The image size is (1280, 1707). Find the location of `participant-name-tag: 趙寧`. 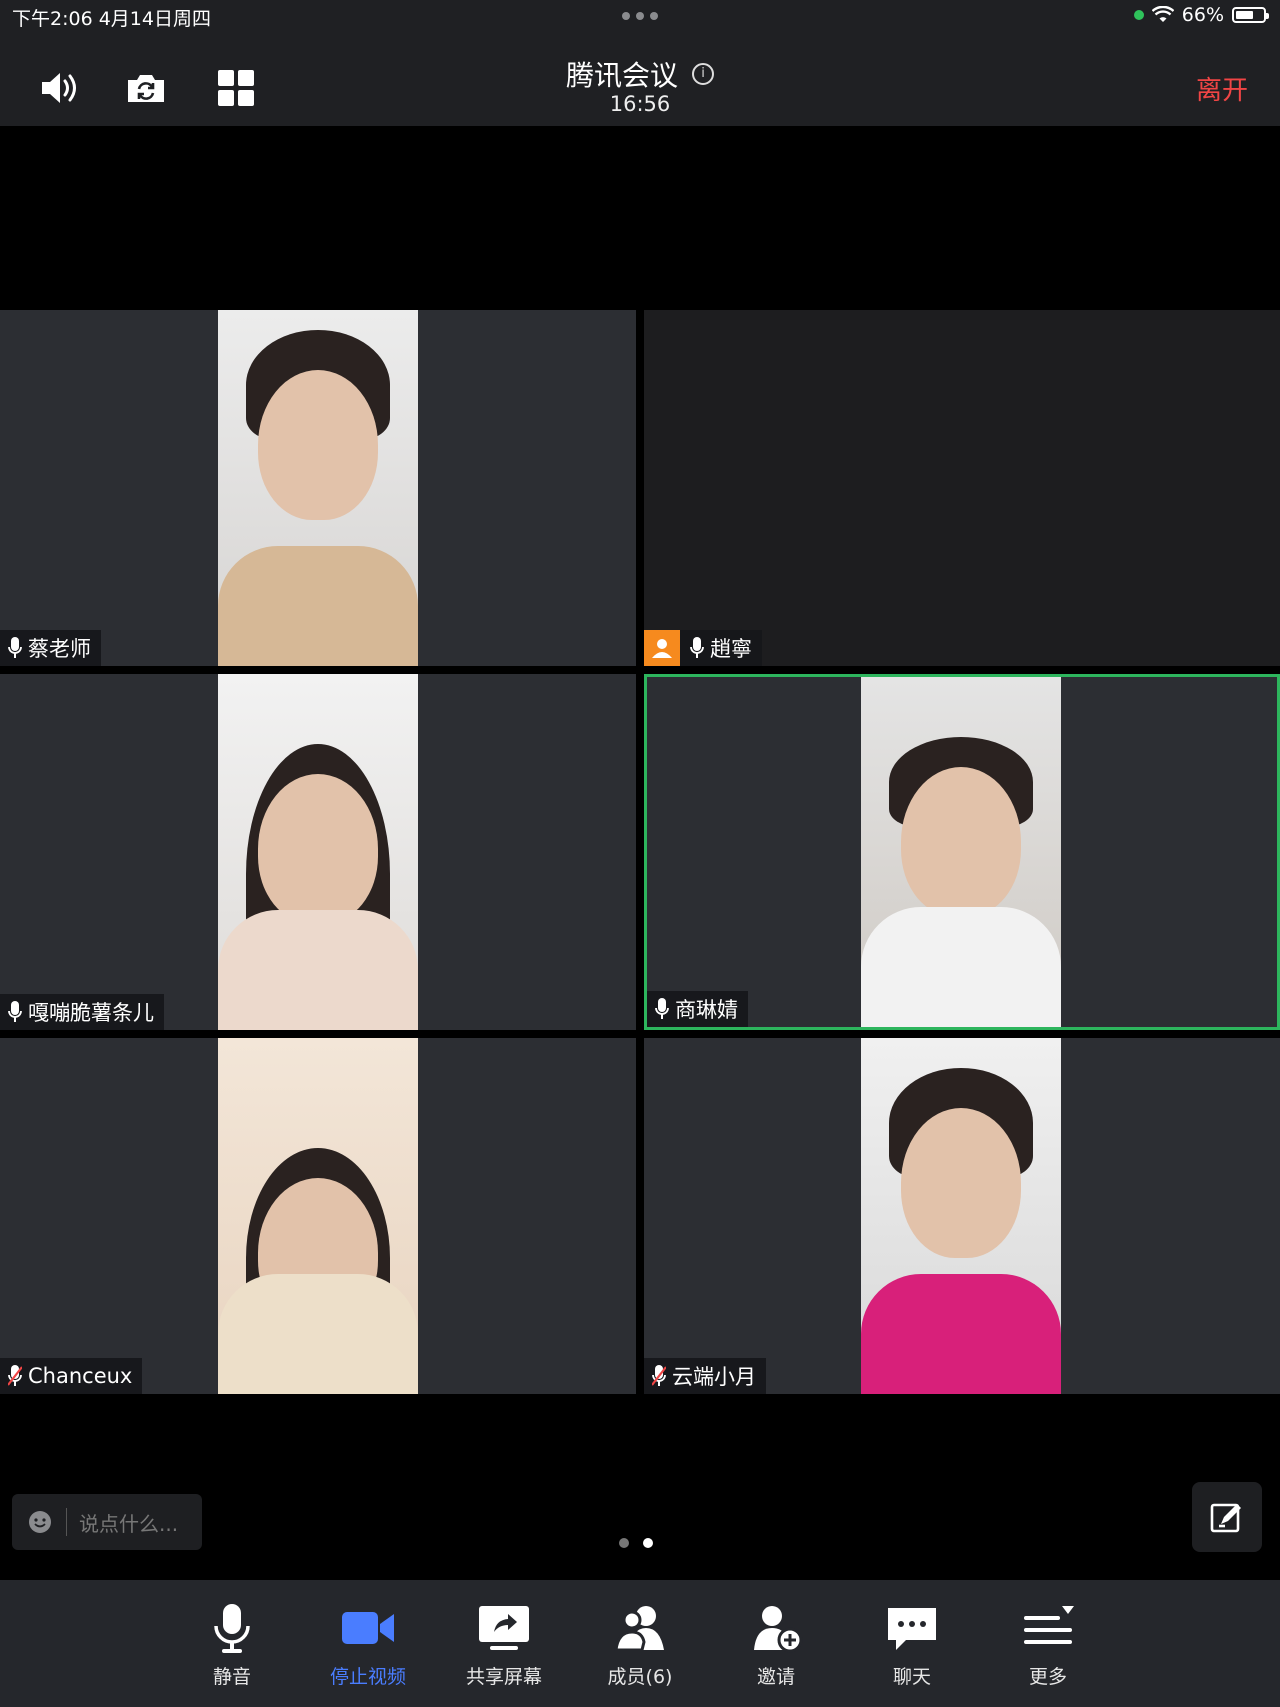

participant-name-tag: 趙寧 is located at coordinates (703, 648).